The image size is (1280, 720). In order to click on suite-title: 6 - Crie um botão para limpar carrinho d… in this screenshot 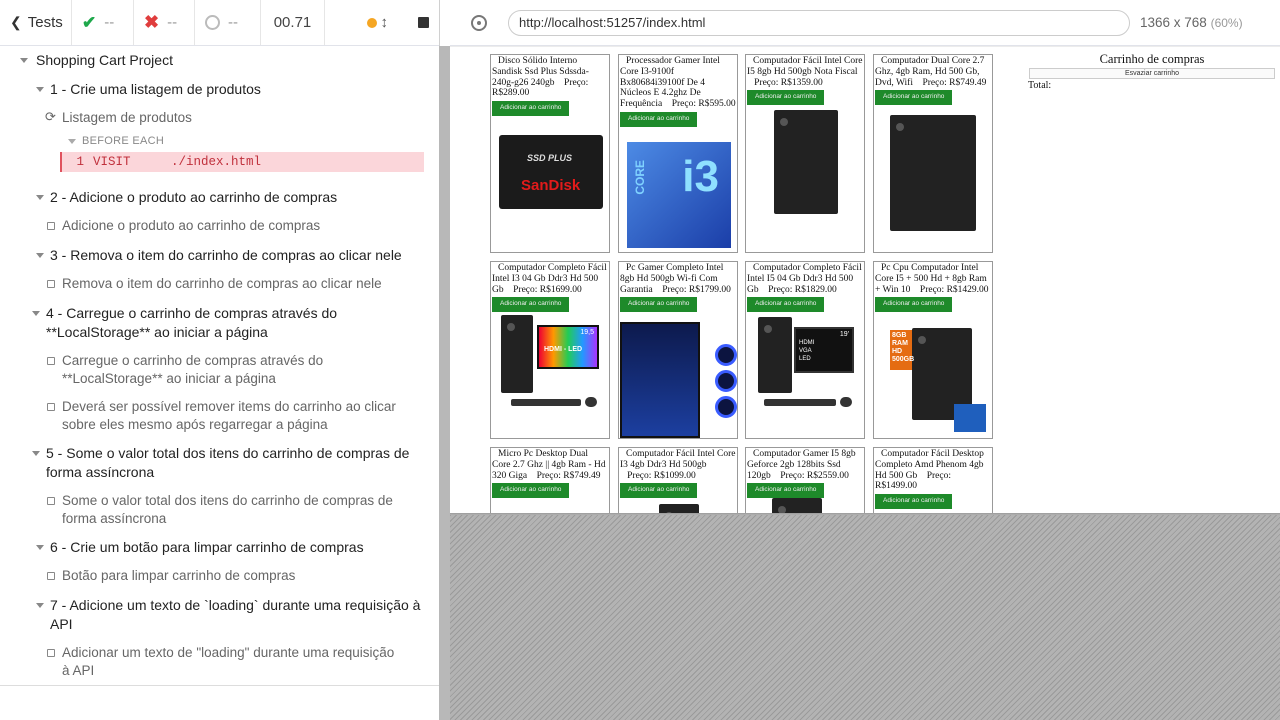, I will do `click(207, 547)`.